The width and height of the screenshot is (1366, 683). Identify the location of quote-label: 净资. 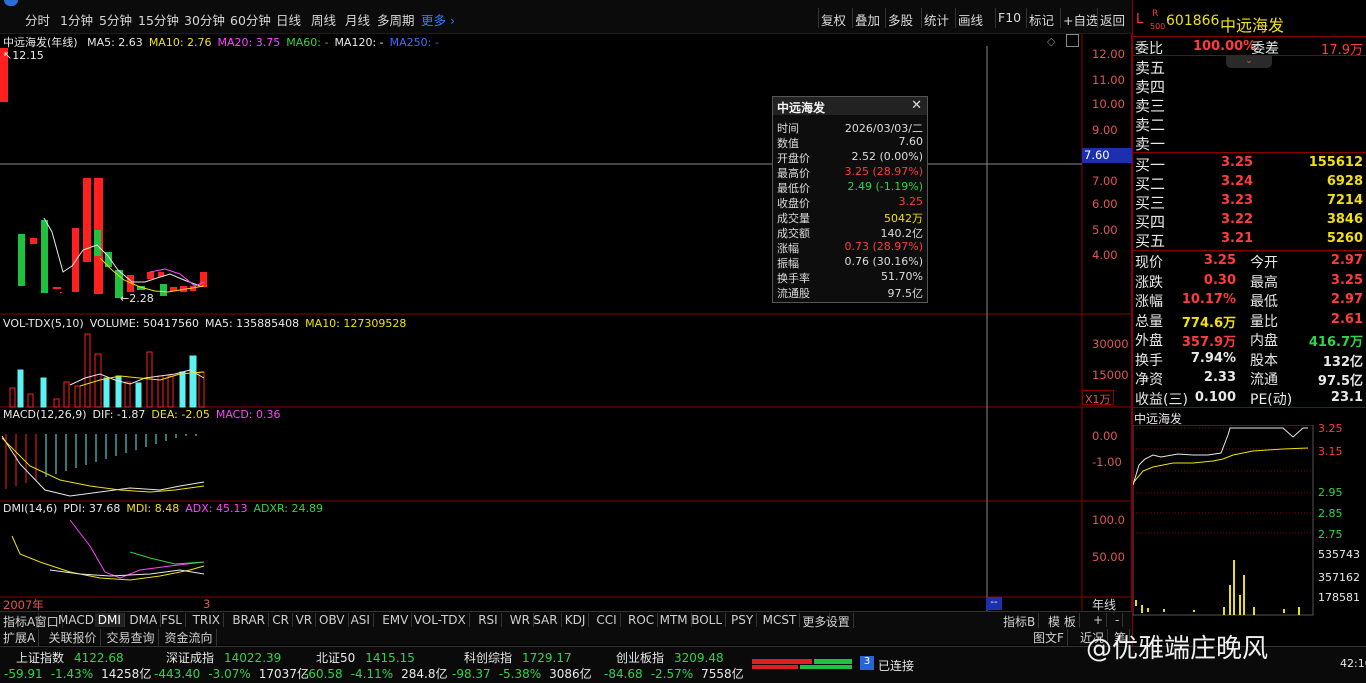
(1149, 380).